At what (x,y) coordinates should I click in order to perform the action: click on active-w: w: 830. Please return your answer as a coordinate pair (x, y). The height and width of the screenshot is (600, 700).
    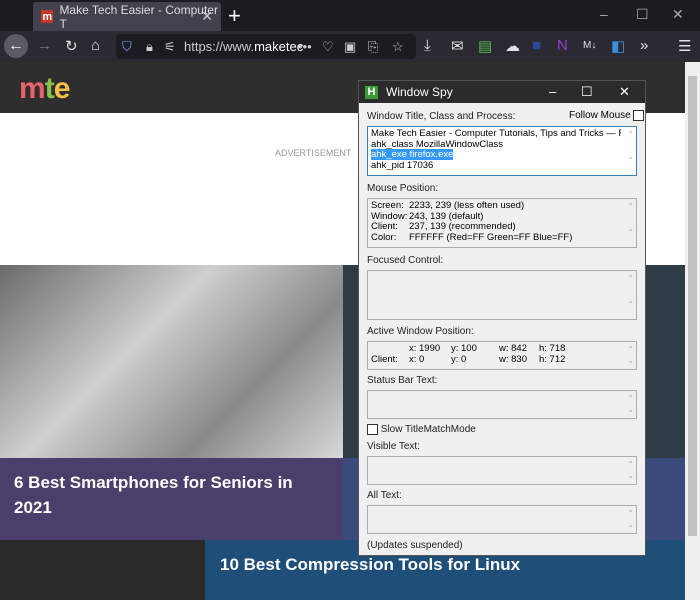
    Looking at the image, I should click on (513, 359).